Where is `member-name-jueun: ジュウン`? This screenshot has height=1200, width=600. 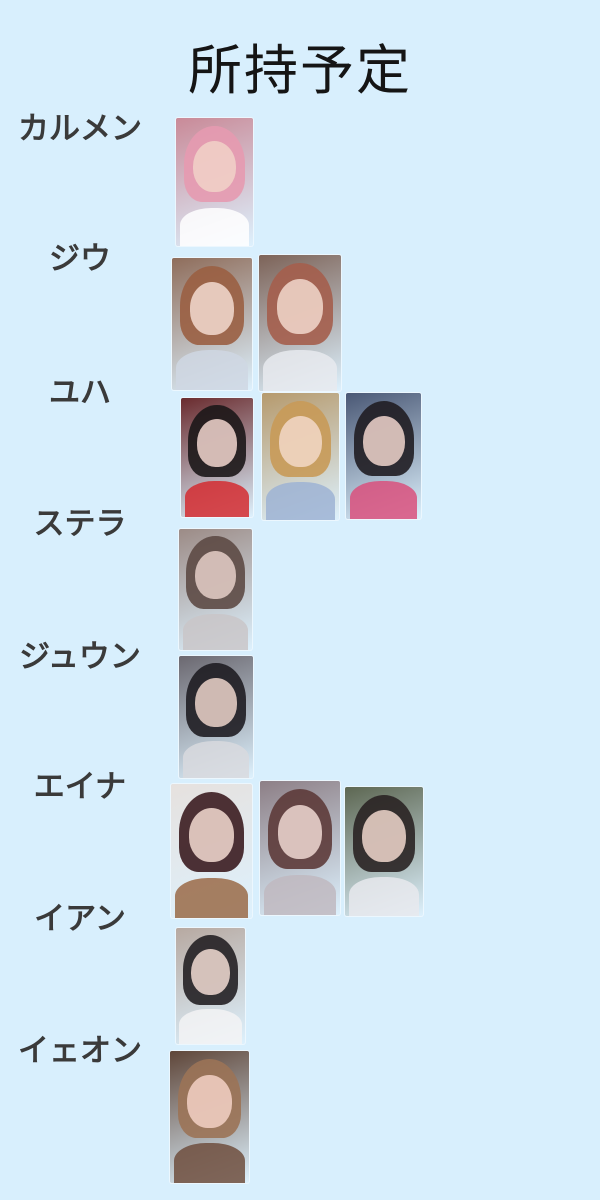
member-name-jueun: ジュウン is located at coordinates (80, 657).